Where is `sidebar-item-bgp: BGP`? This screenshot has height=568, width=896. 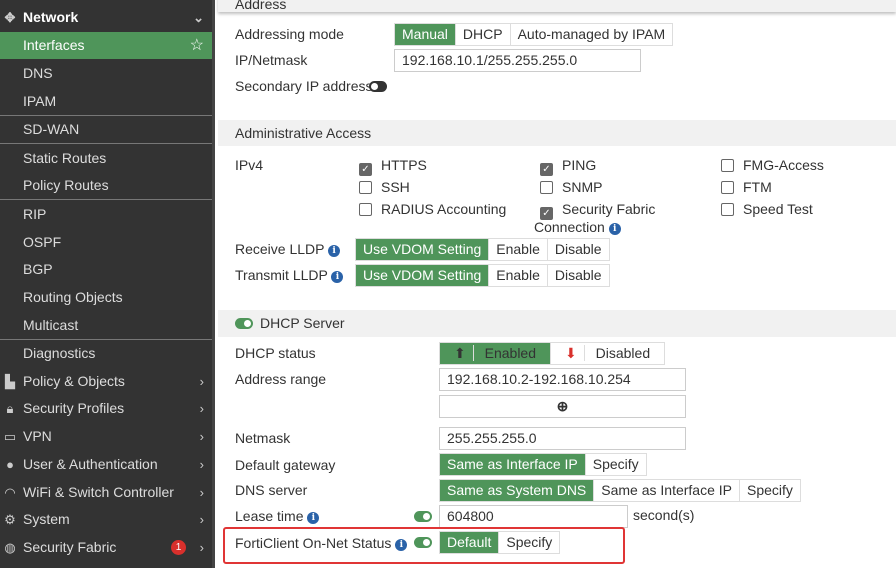
sidebar-item-bgp: BGP is located at coordinates (106, 269).